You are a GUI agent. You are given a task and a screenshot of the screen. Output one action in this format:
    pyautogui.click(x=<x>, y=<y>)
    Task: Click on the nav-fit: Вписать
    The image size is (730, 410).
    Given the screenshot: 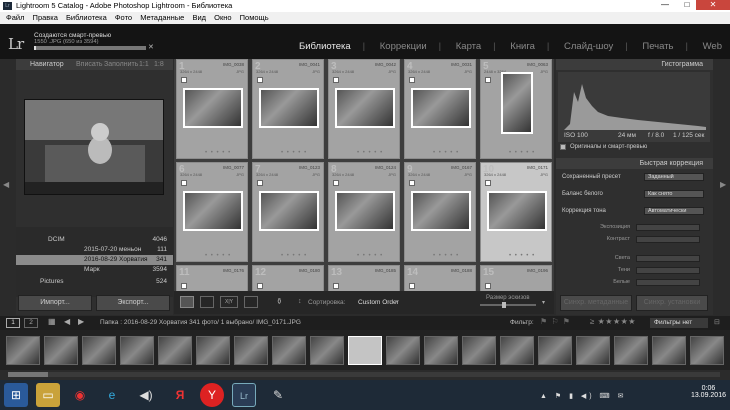 What is the action you would take?
    pyautogui.click(x=89, y=64)
    